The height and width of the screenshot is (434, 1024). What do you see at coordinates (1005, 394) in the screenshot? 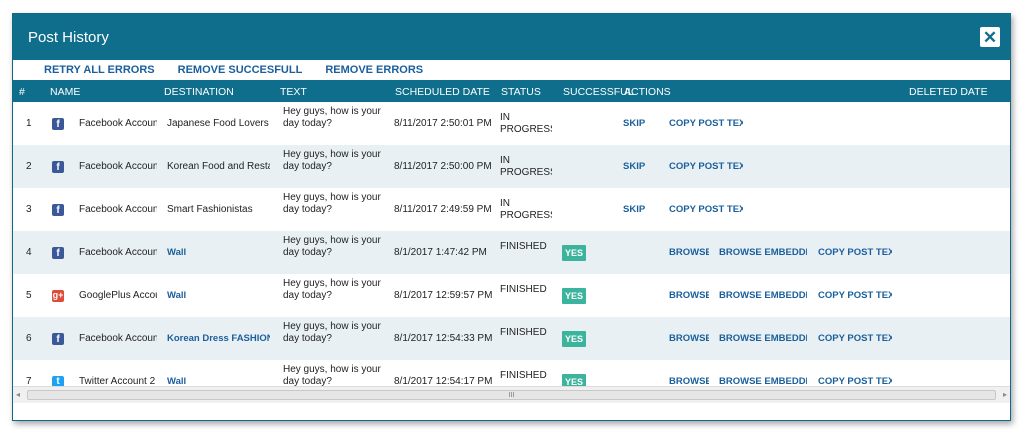
I see `scroll-right-icon: ▸` at bounding box center [1005, 394].